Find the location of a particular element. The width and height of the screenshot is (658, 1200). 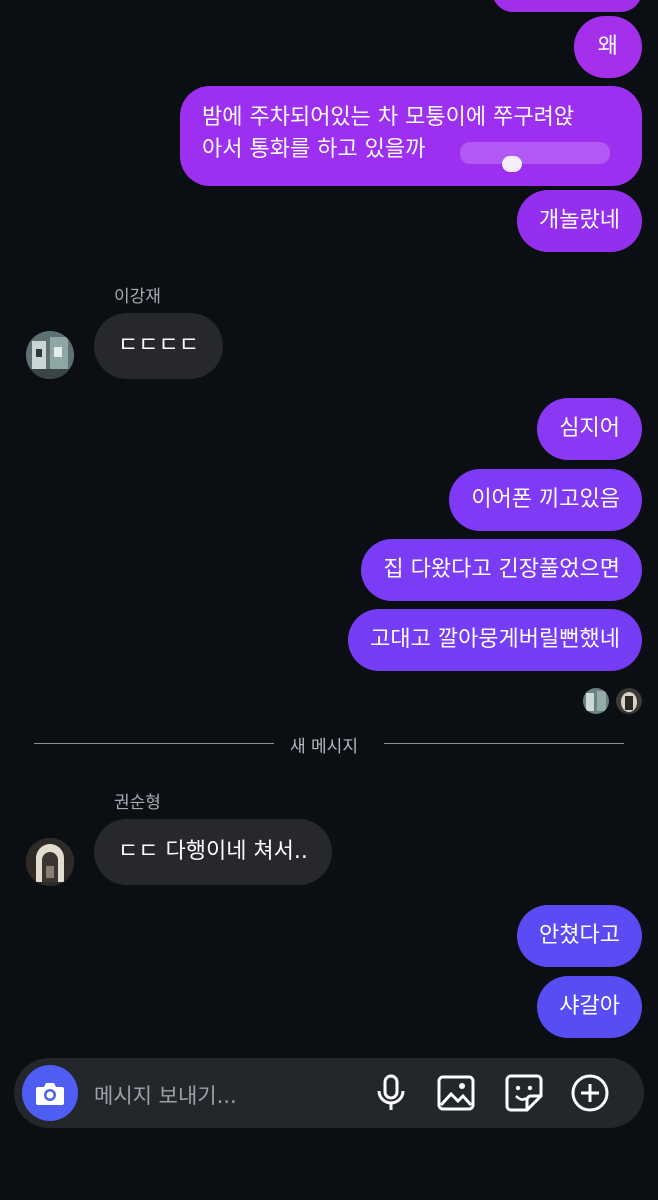

message-text: 안쳤다고 is located at coordinates (579, 935).